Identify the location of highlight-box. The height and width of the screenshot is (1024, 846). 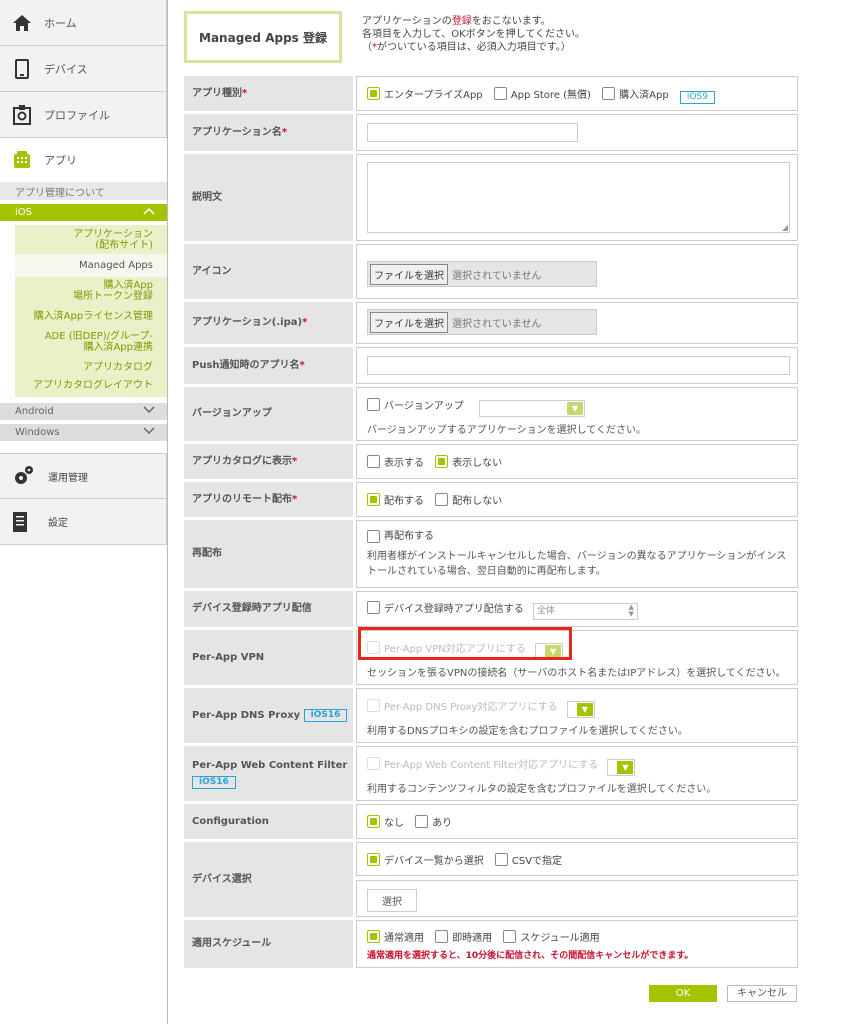
(465, 643).